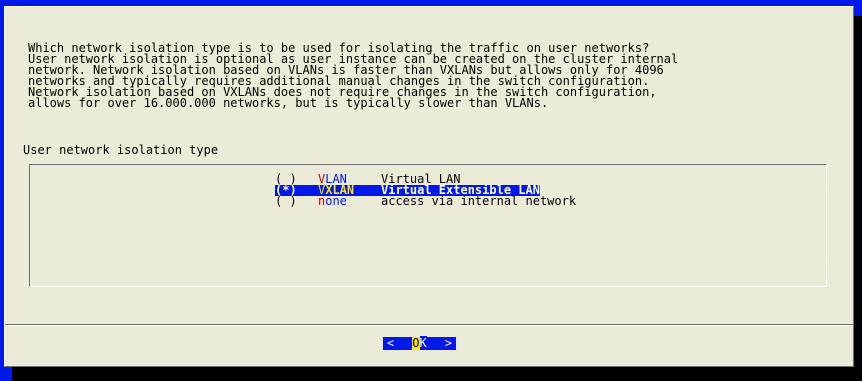 Image resolution: width=862 pixels, height=381 pixels. Describe the element at coordinates (429, 325) in the screenshot. I see `button-separator` at that location.